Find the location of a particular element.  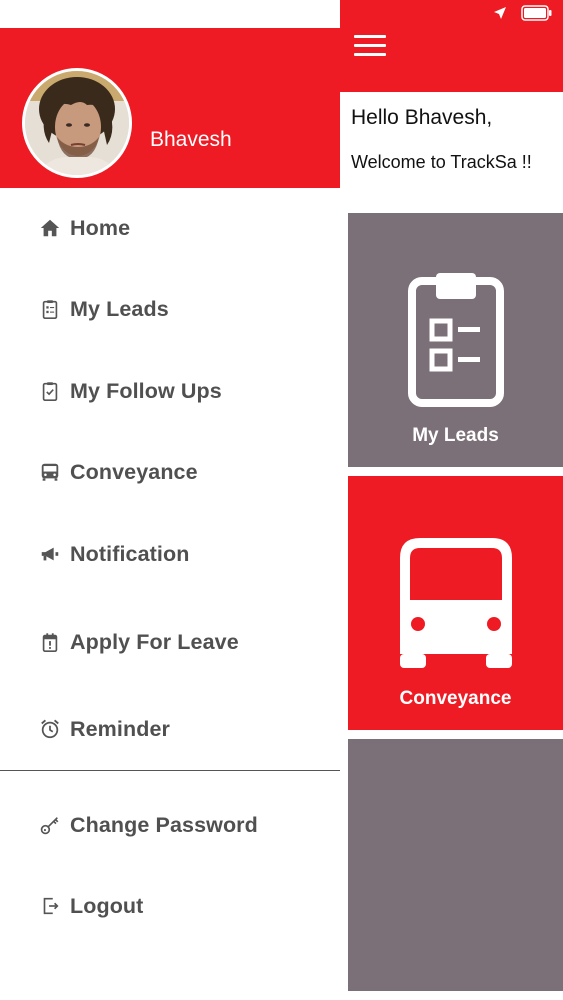

tile-conveyance: Conveyance is located at coordinates (455, 603).